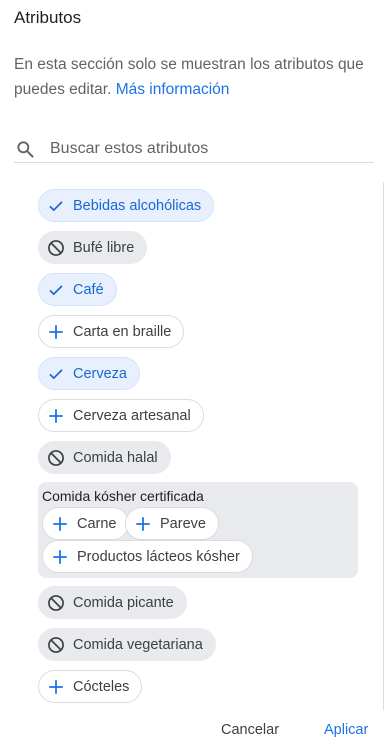 This screenshot has width=387, height=744. I want to click on chip-label: Cerveza artesanal, so click(132, 415).